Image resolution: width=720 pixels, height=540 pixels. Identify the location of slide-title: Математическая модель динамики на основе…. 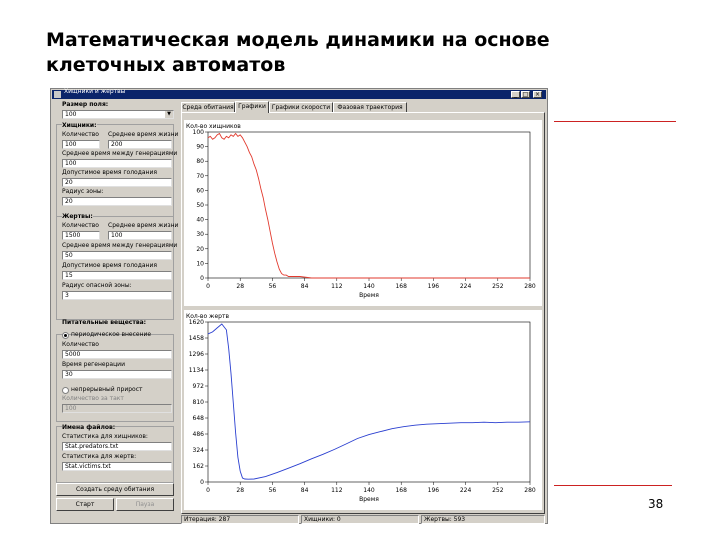
(326, 53).